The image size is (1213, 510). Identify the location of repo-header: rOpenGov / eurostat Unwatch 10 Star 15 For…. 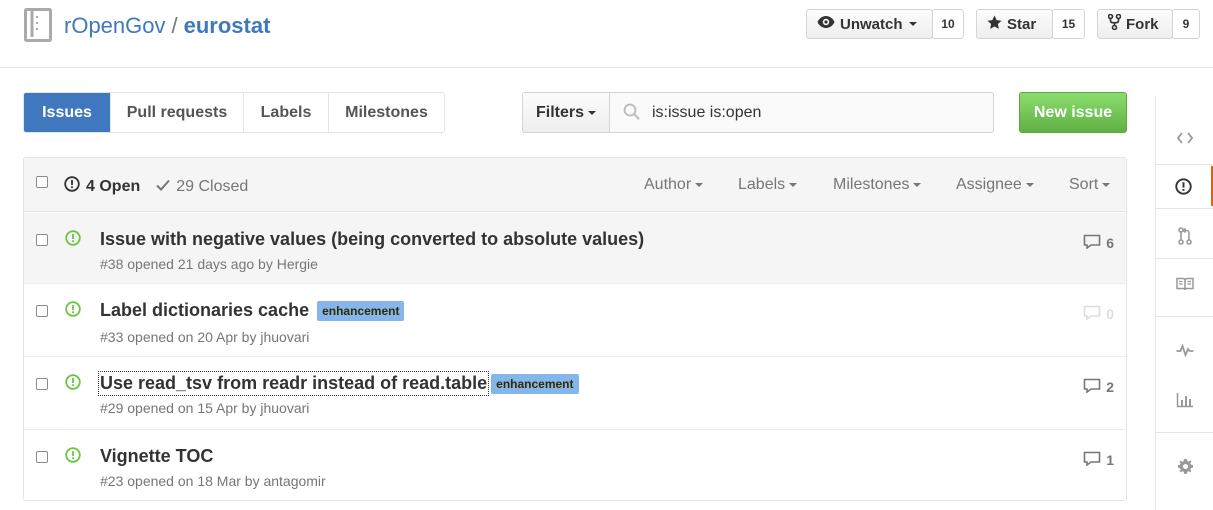
(606, 34).